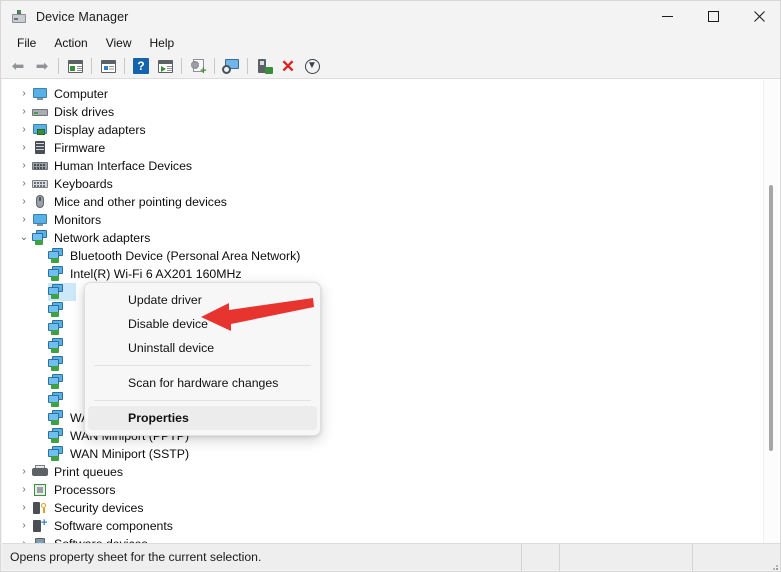 The width and height of the screenshot is (781, 572). What do you see at coordinates (41, 166) in the screenshot?
I see `hid-icon` at bounding box center [41, 166].